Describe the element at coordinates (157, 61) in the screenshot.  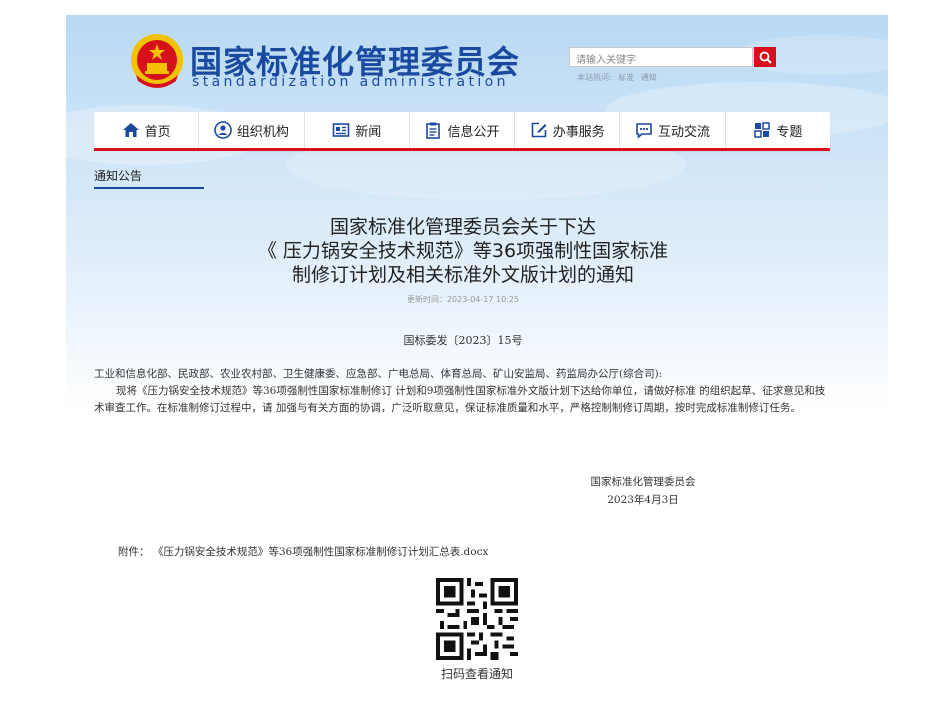
I see `national-emblem-icon` at that location.